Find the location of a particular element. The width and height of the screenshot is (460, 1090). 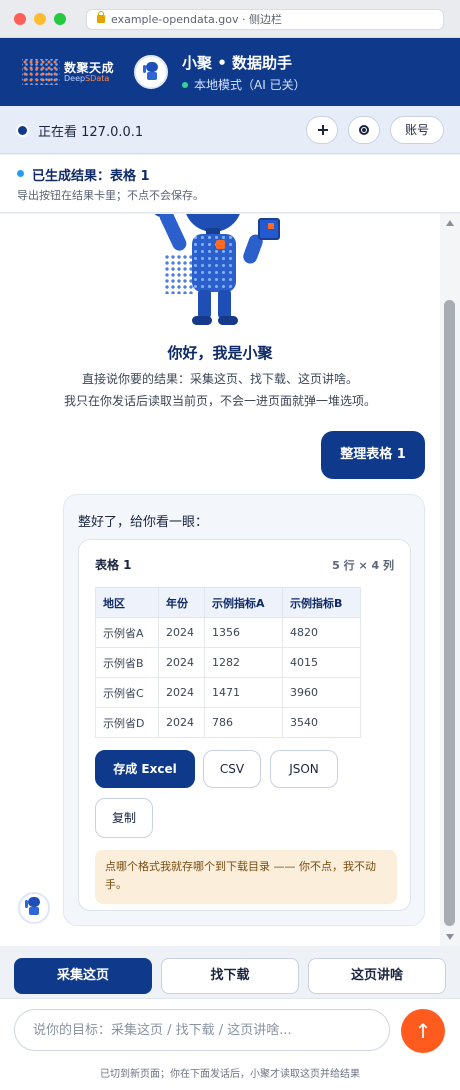

chat-scrollbar is located at coordinates (450, 580).